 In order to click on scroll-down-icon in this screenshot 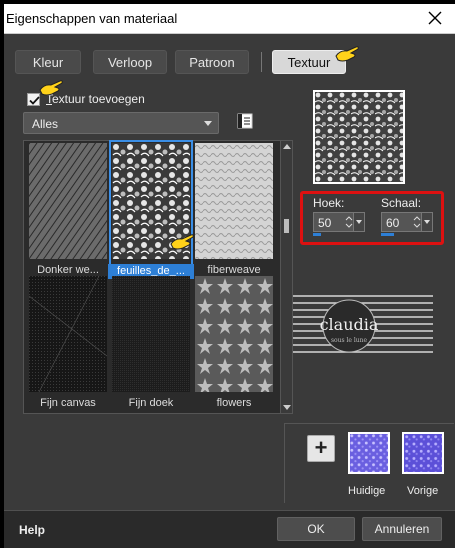, I will do `click(287, 407)`.